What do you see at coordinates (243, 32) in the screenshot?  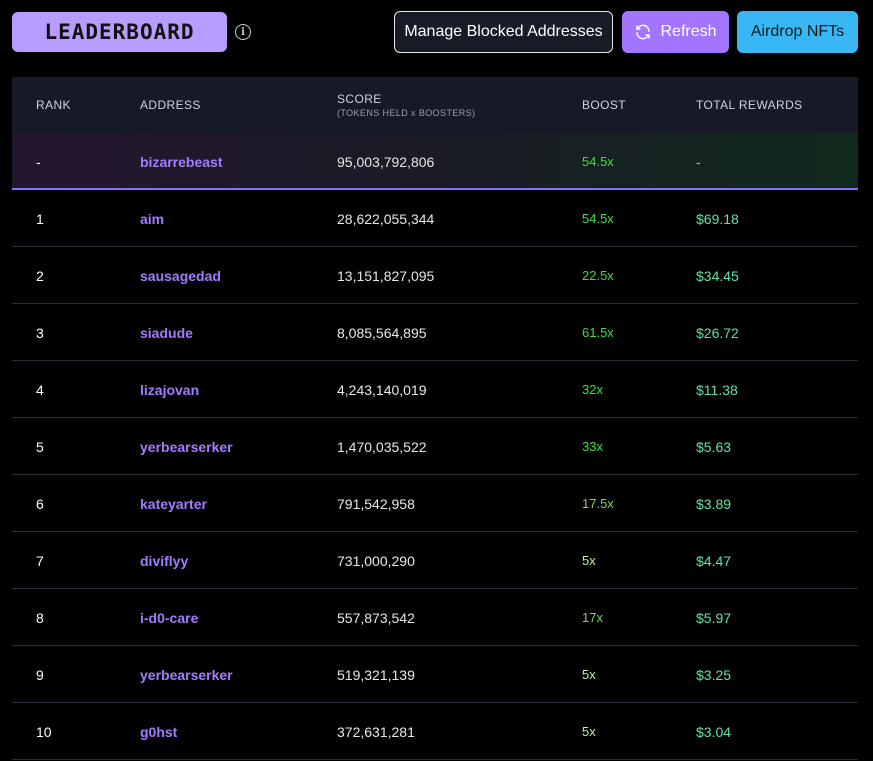 I see `info-icon: i` at bounding box center [243, 32].